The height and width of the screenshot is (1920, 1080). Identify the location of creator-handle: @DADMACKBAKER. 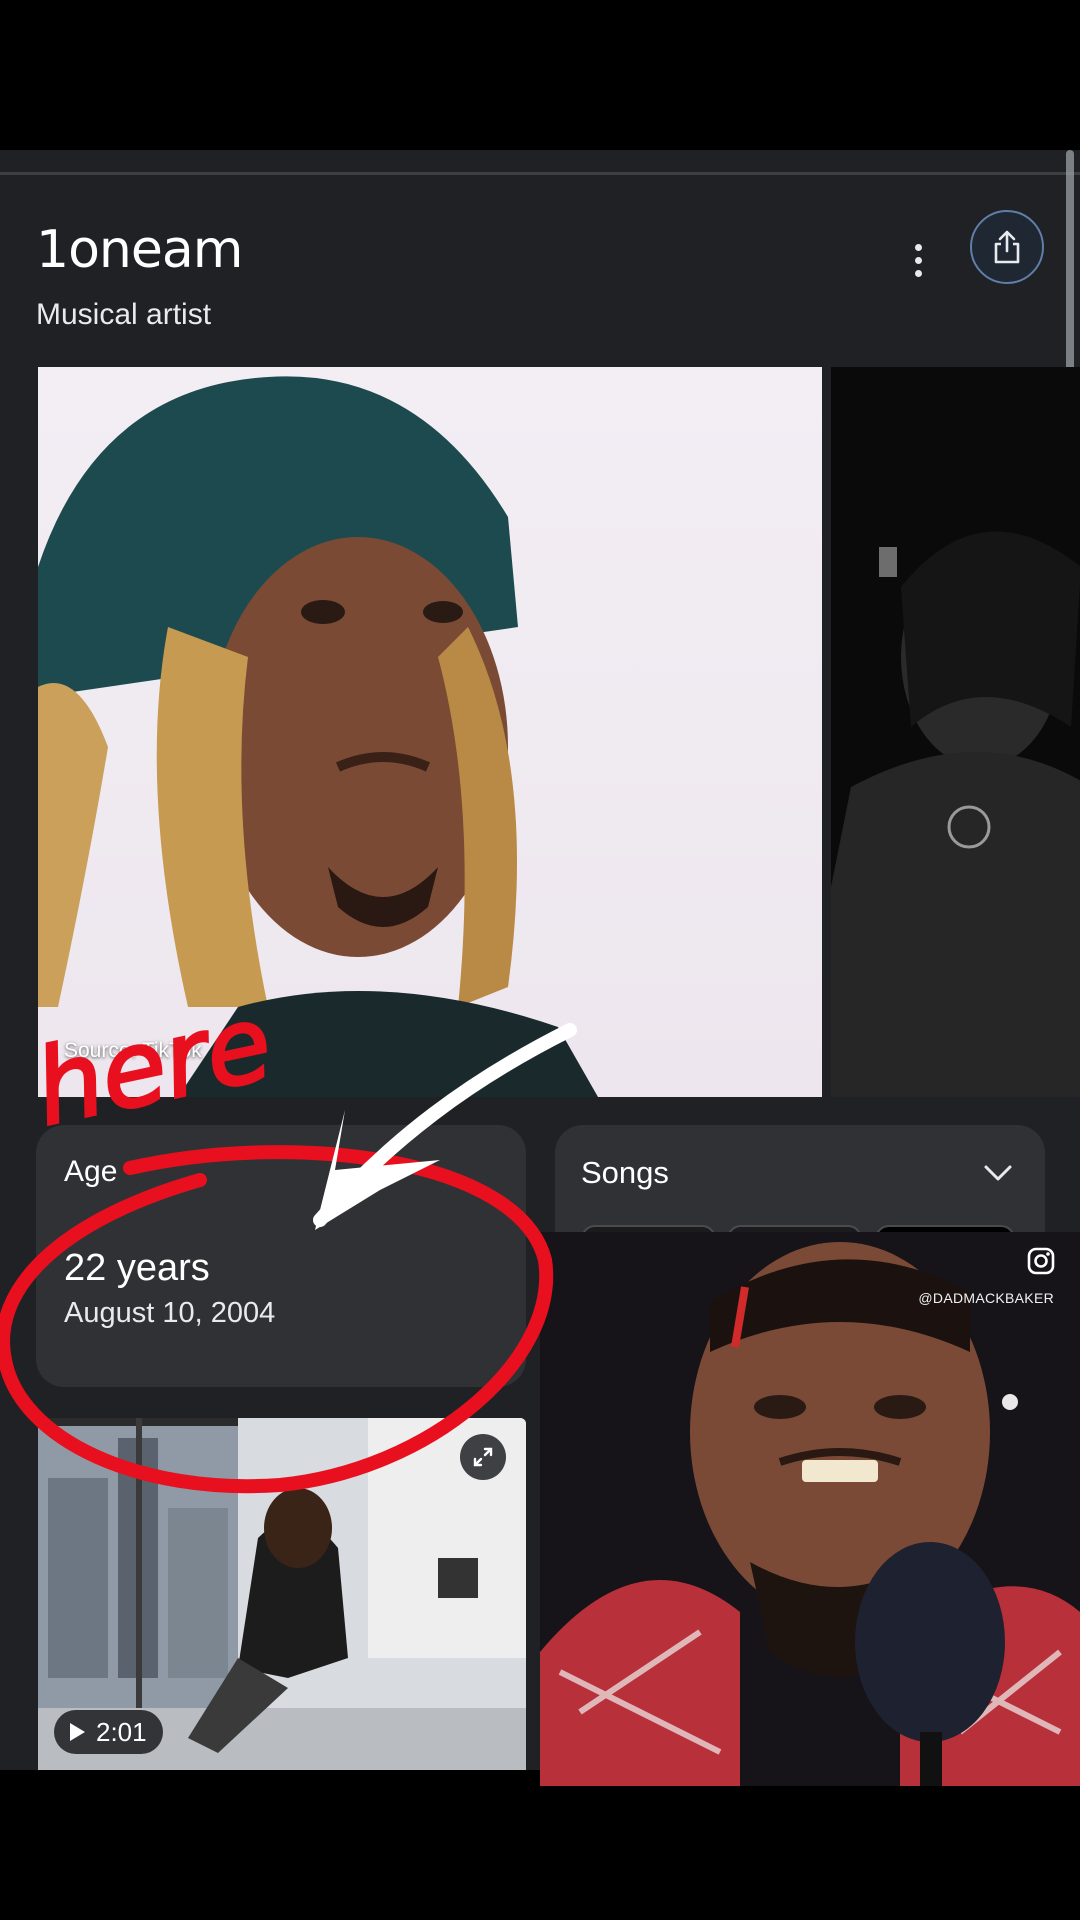
(986, 1298).